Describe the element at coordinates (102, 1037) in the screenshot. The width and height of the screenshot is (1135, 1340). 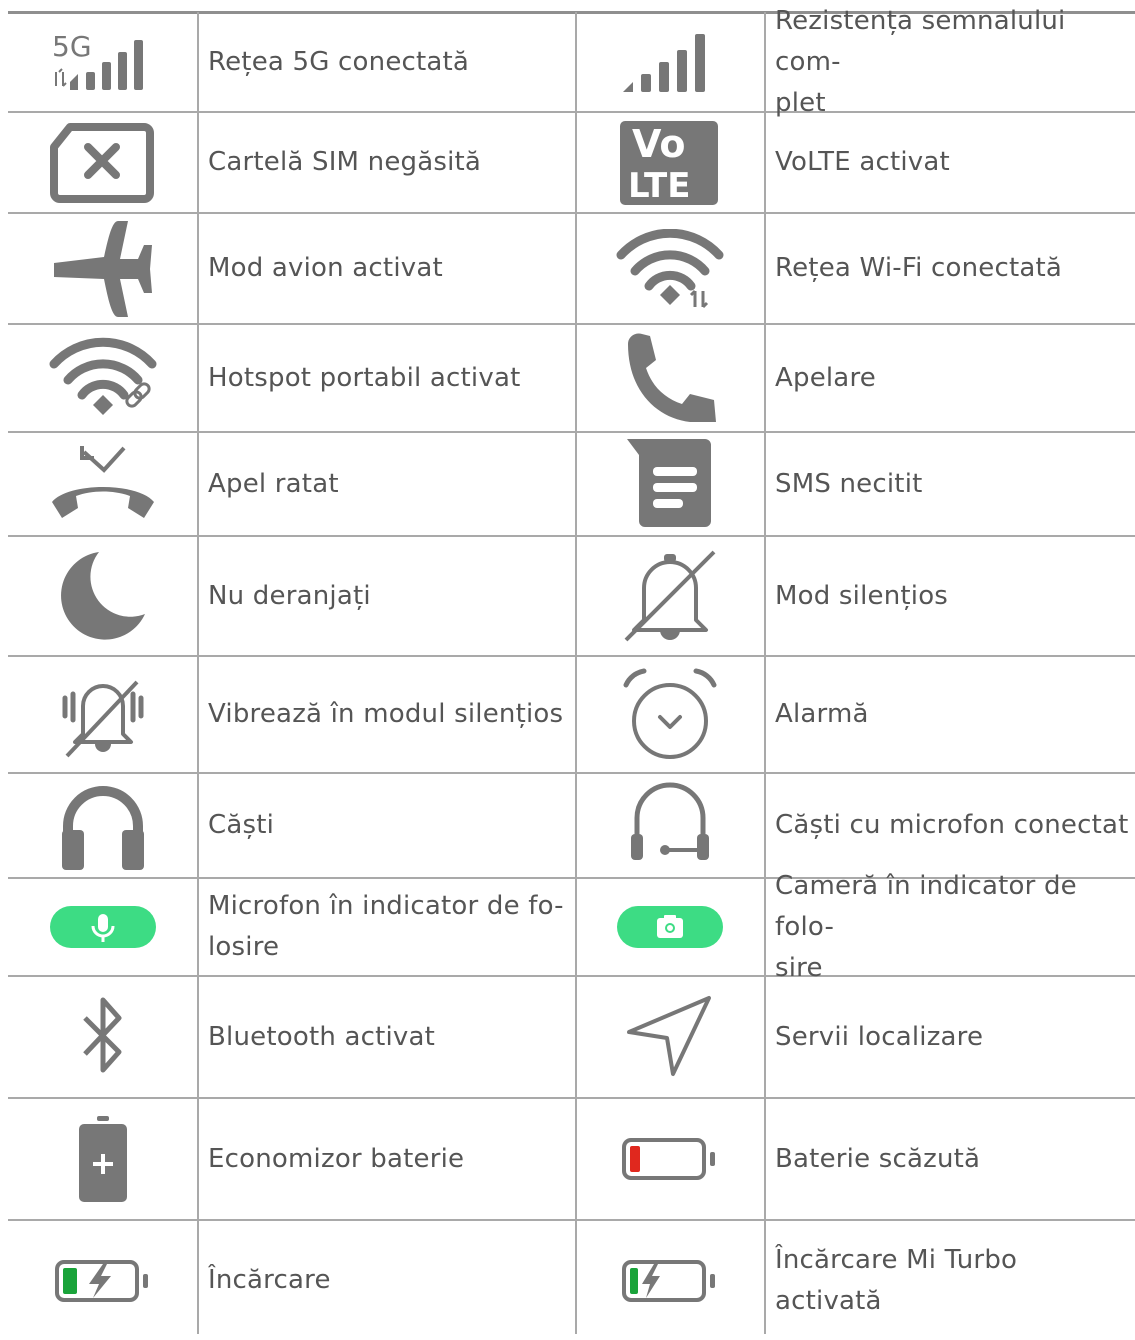
I see `bluetooth-icon` at that location.